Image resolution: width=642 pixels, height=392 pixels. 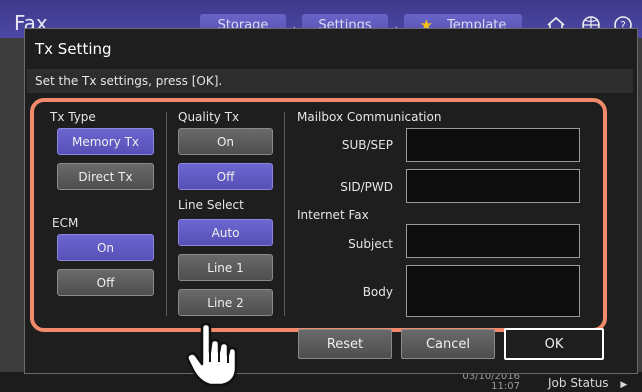 I want to click on hand-pointer-icon, so click(x=212, y=355).